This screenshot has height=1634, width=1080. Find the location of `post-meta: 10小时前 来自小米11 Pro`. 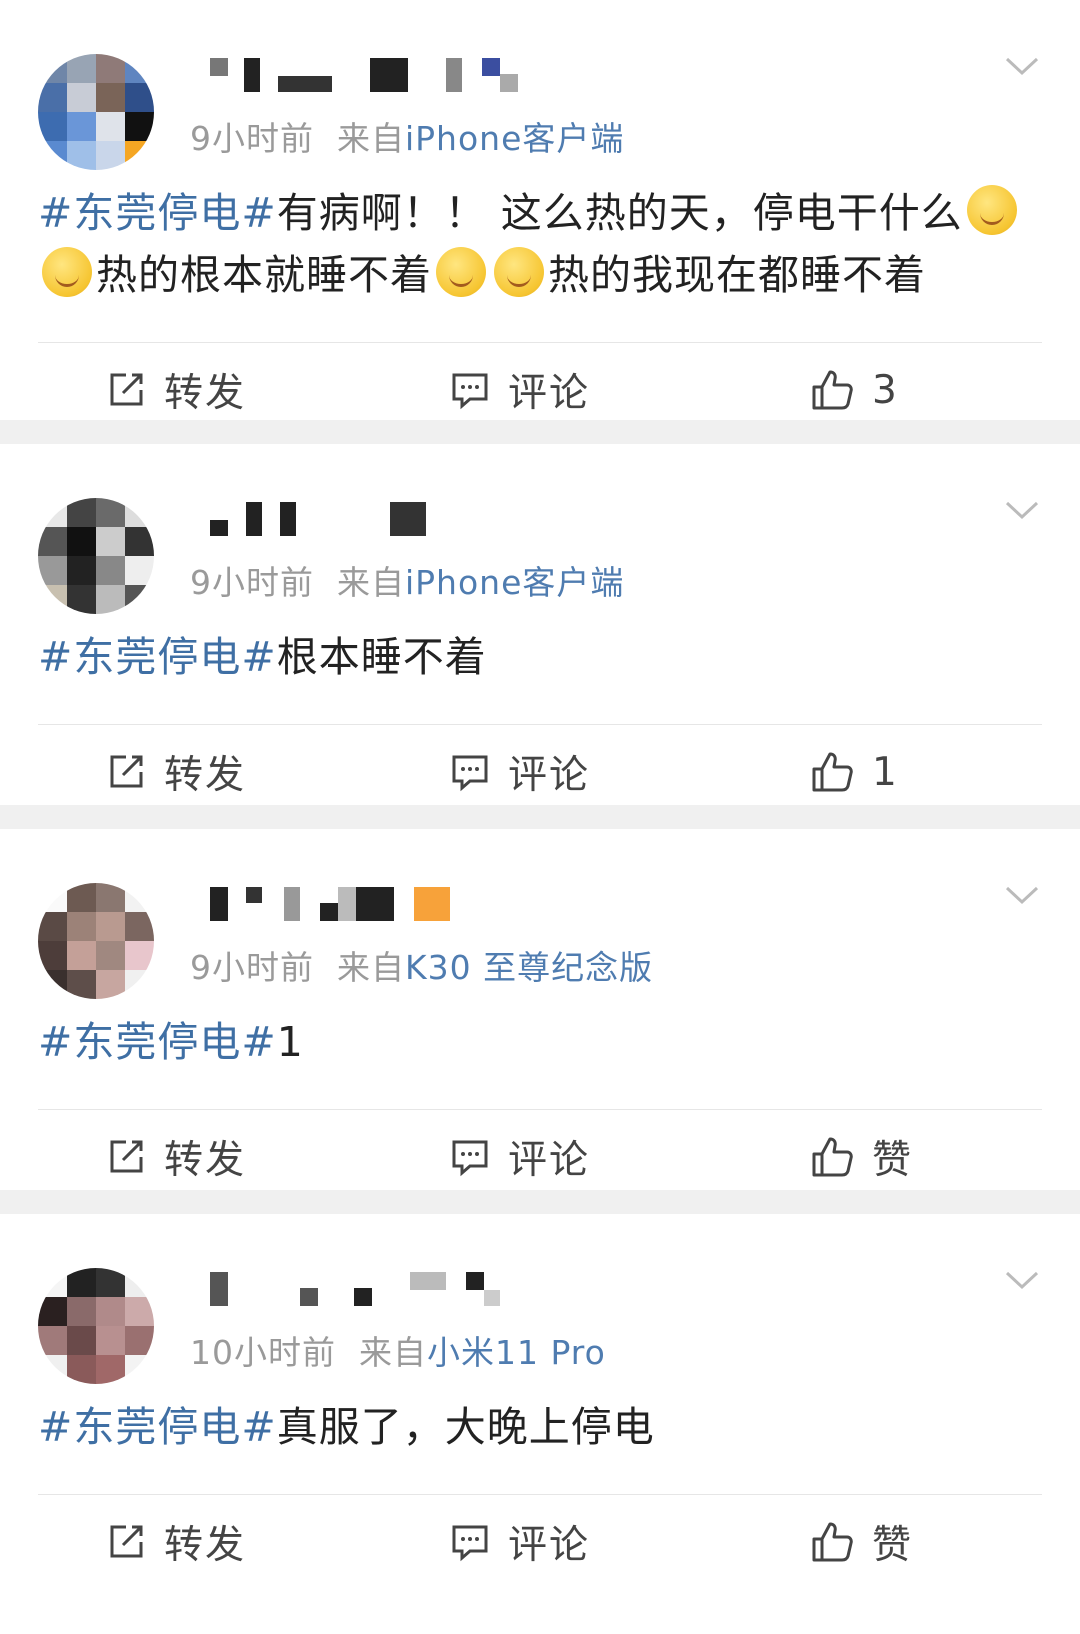

post-meta: 10小时前 来自小米11 Pro is located at coordinates (398, 1350).